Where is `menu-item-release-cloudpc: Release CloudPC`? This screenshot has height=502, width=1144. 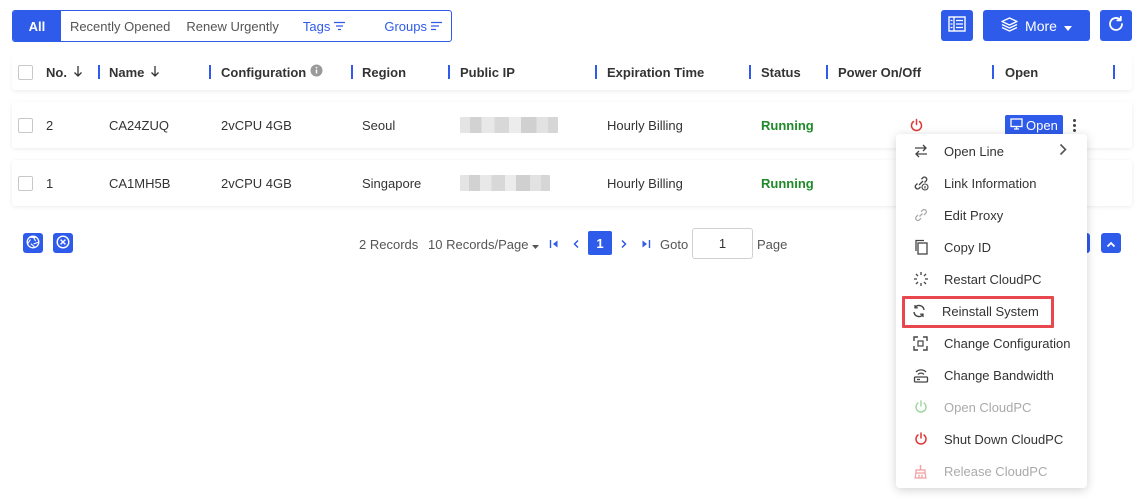
menu-item-release-cloudpc: Release CloudPC is located at coordinates (991, 471).